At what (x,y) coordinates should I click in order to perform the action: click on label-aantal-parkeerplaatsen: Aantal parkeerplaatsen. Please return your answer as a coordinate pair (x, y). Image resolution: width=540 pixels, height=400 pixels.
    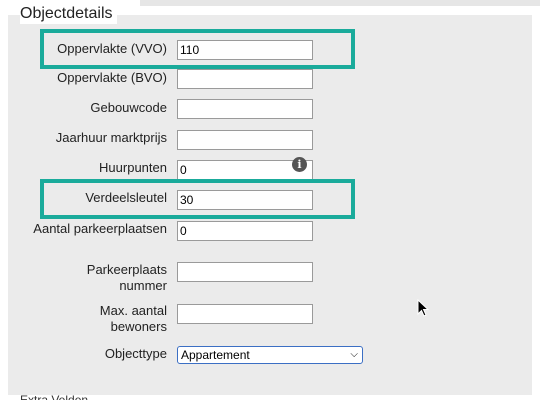
    Looking at the image, I should click on (100, 228).